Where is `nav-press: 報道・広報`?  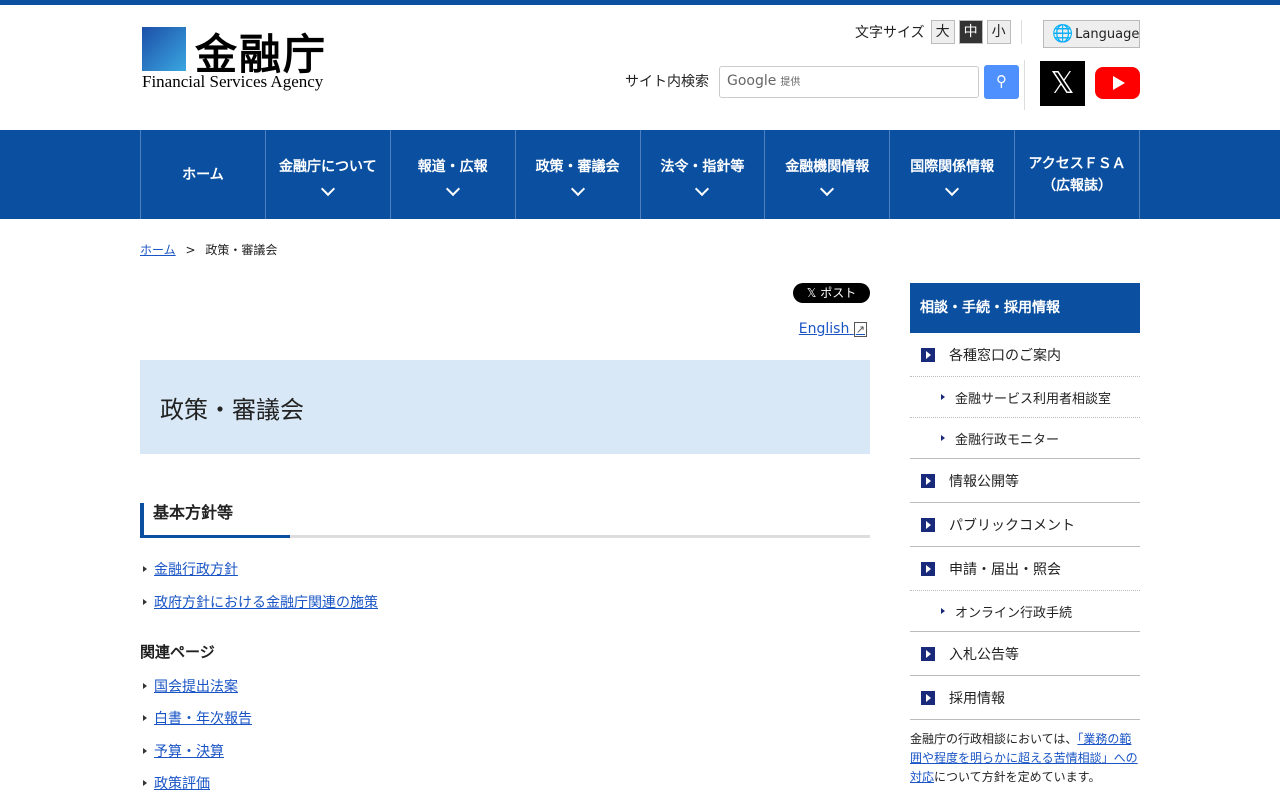 nav-press: 報道・広報 is located at coordinates (453, 174).